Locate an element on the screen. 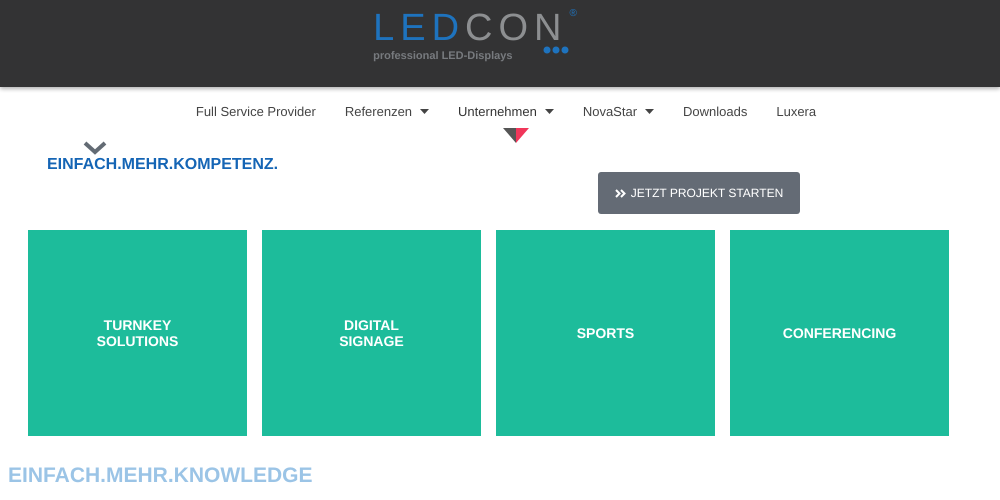 Image resolution: width=1000 pixels, height=500 pixels. double-chevron-icon is located at coordinates (620, 193).